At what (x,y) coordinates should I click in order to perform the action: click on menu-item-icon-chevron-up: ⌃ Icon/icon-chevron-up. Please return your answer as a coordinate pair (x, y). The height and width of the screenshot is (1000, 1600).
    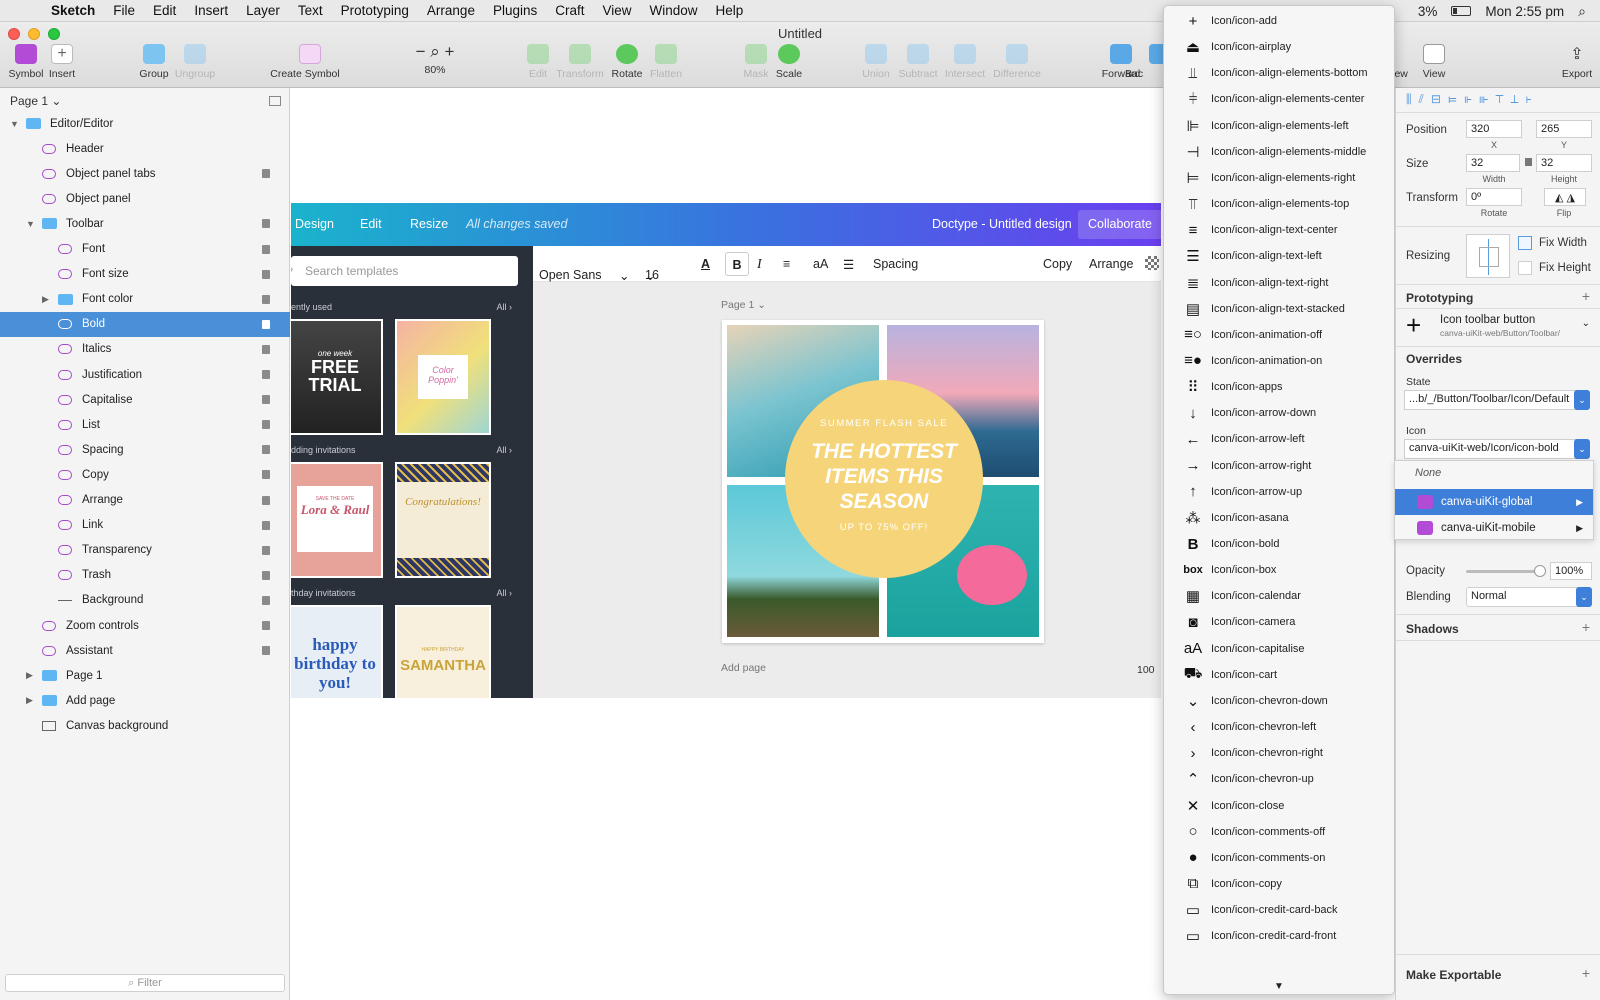
    Looking at the image, I should click on (1279, 779).